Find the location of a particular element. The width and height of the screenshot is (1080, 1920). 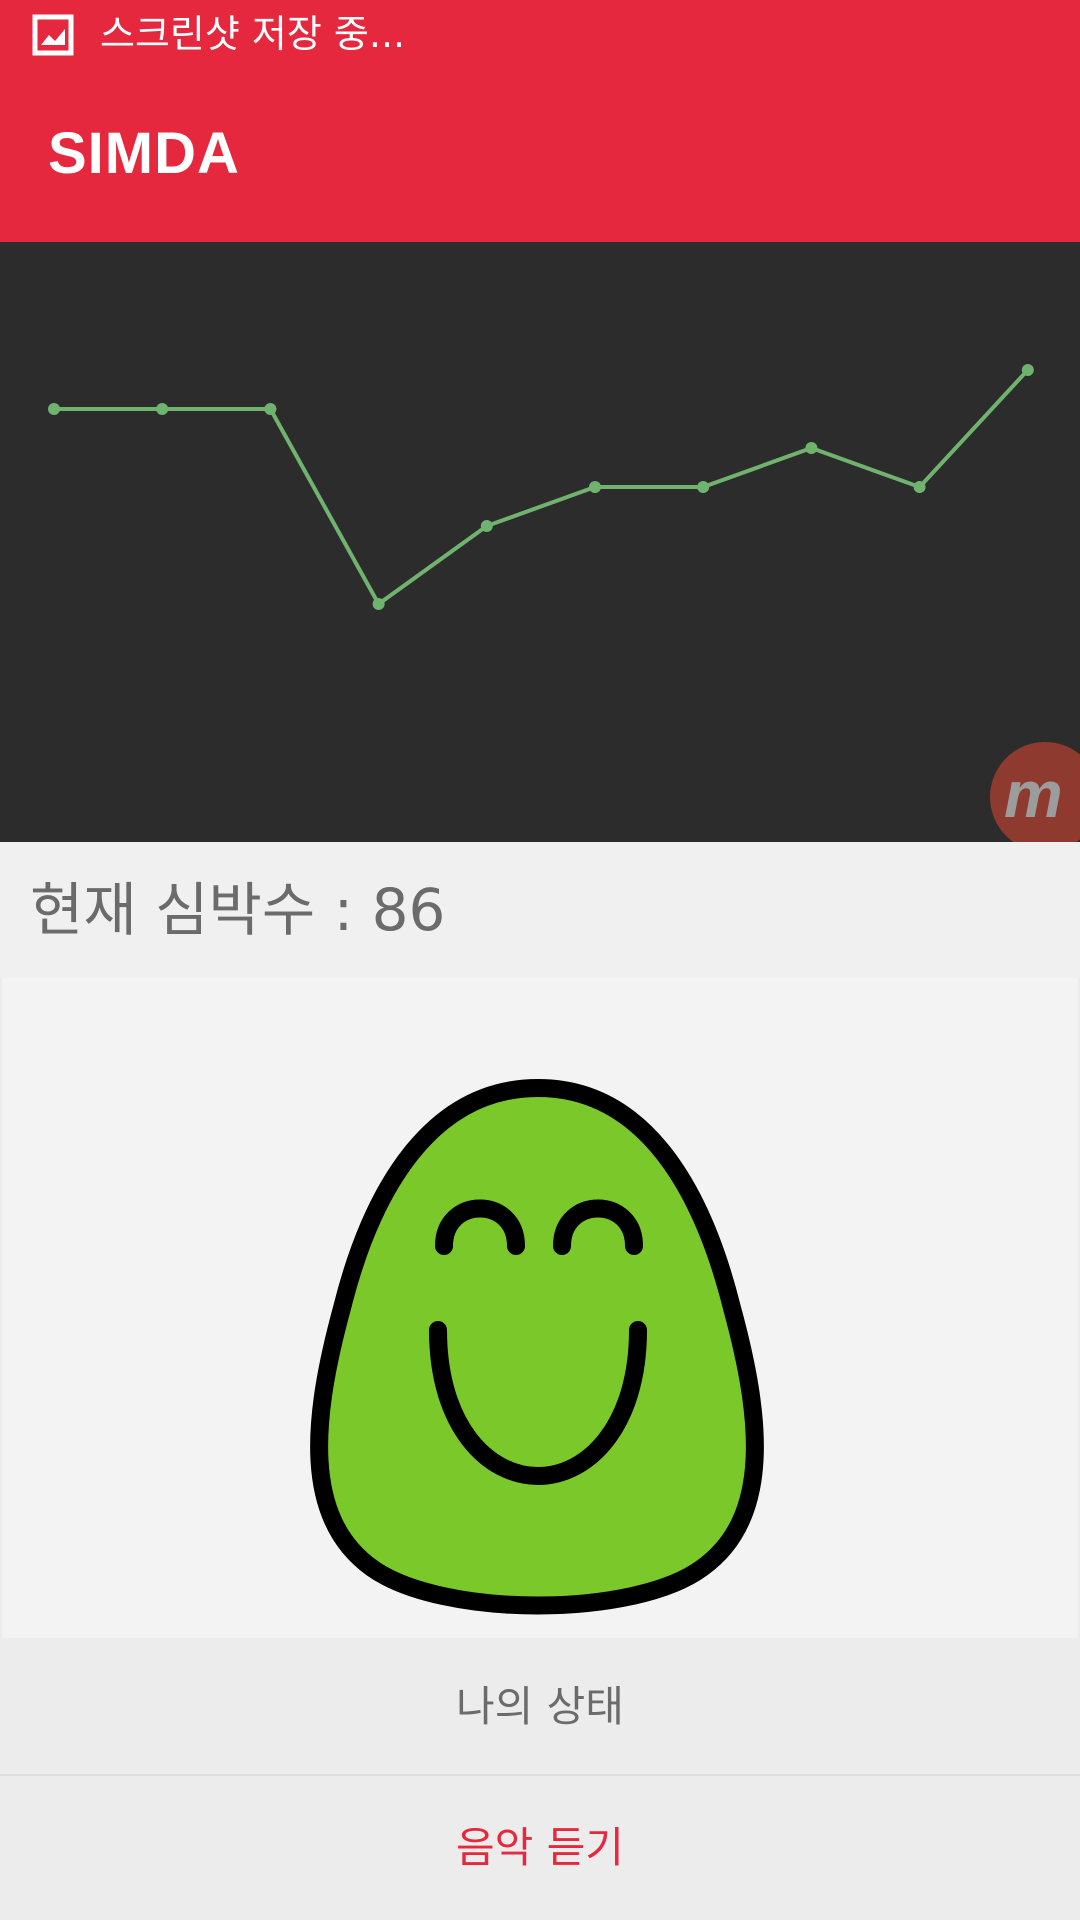

chart-svg is located at coordinates (541, 487).